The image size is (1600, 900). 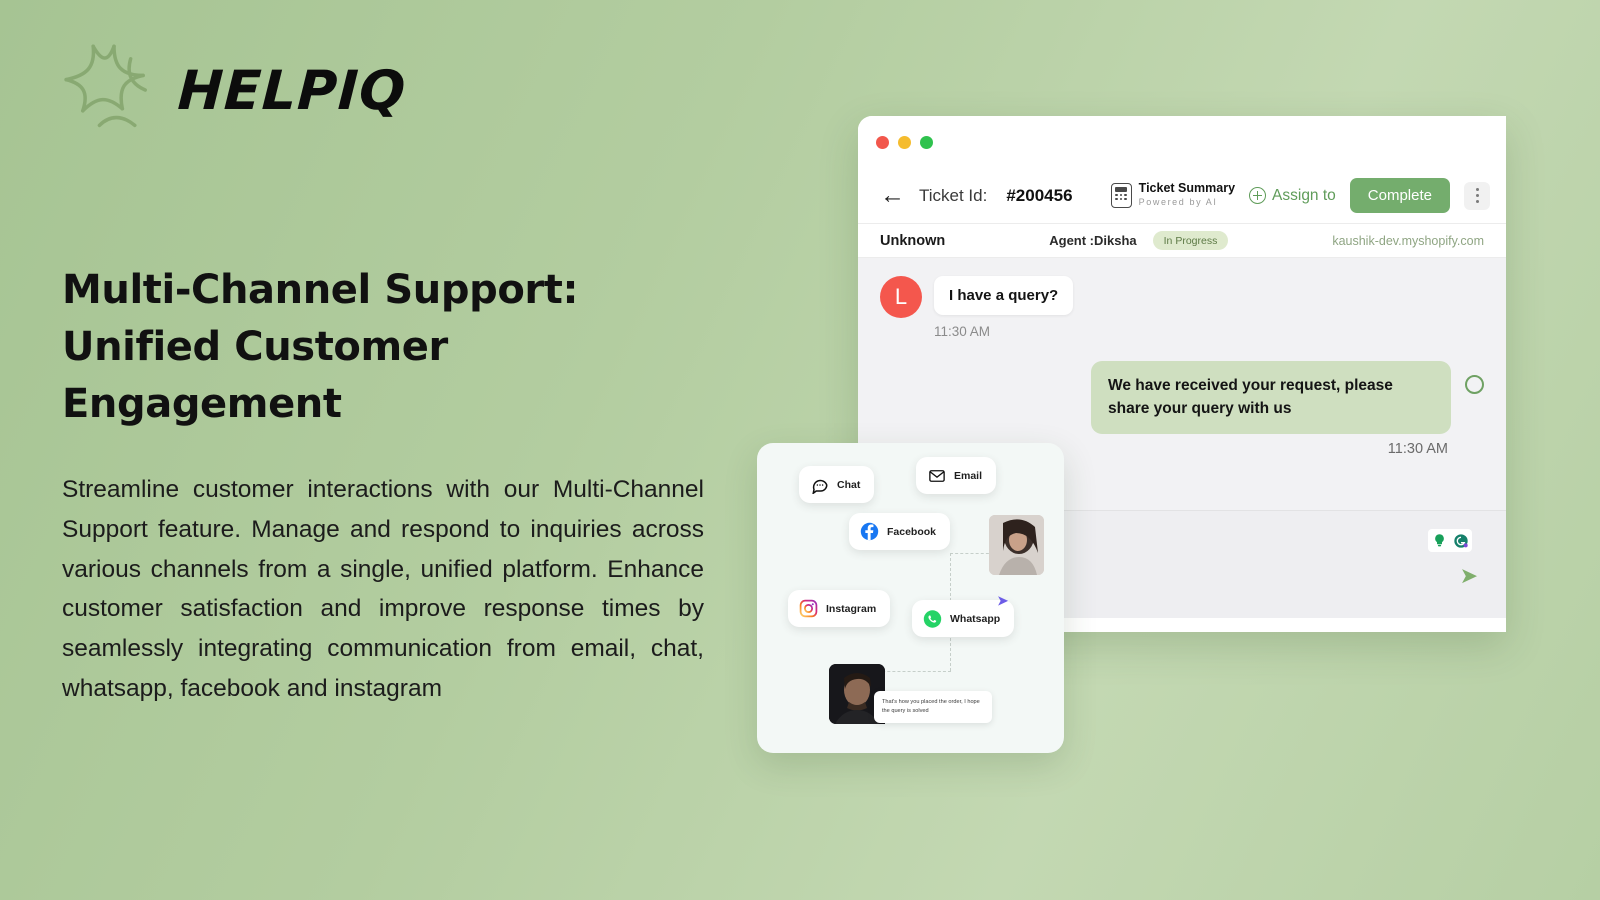 I want to click on connector-line, so click(x=972, y=553).